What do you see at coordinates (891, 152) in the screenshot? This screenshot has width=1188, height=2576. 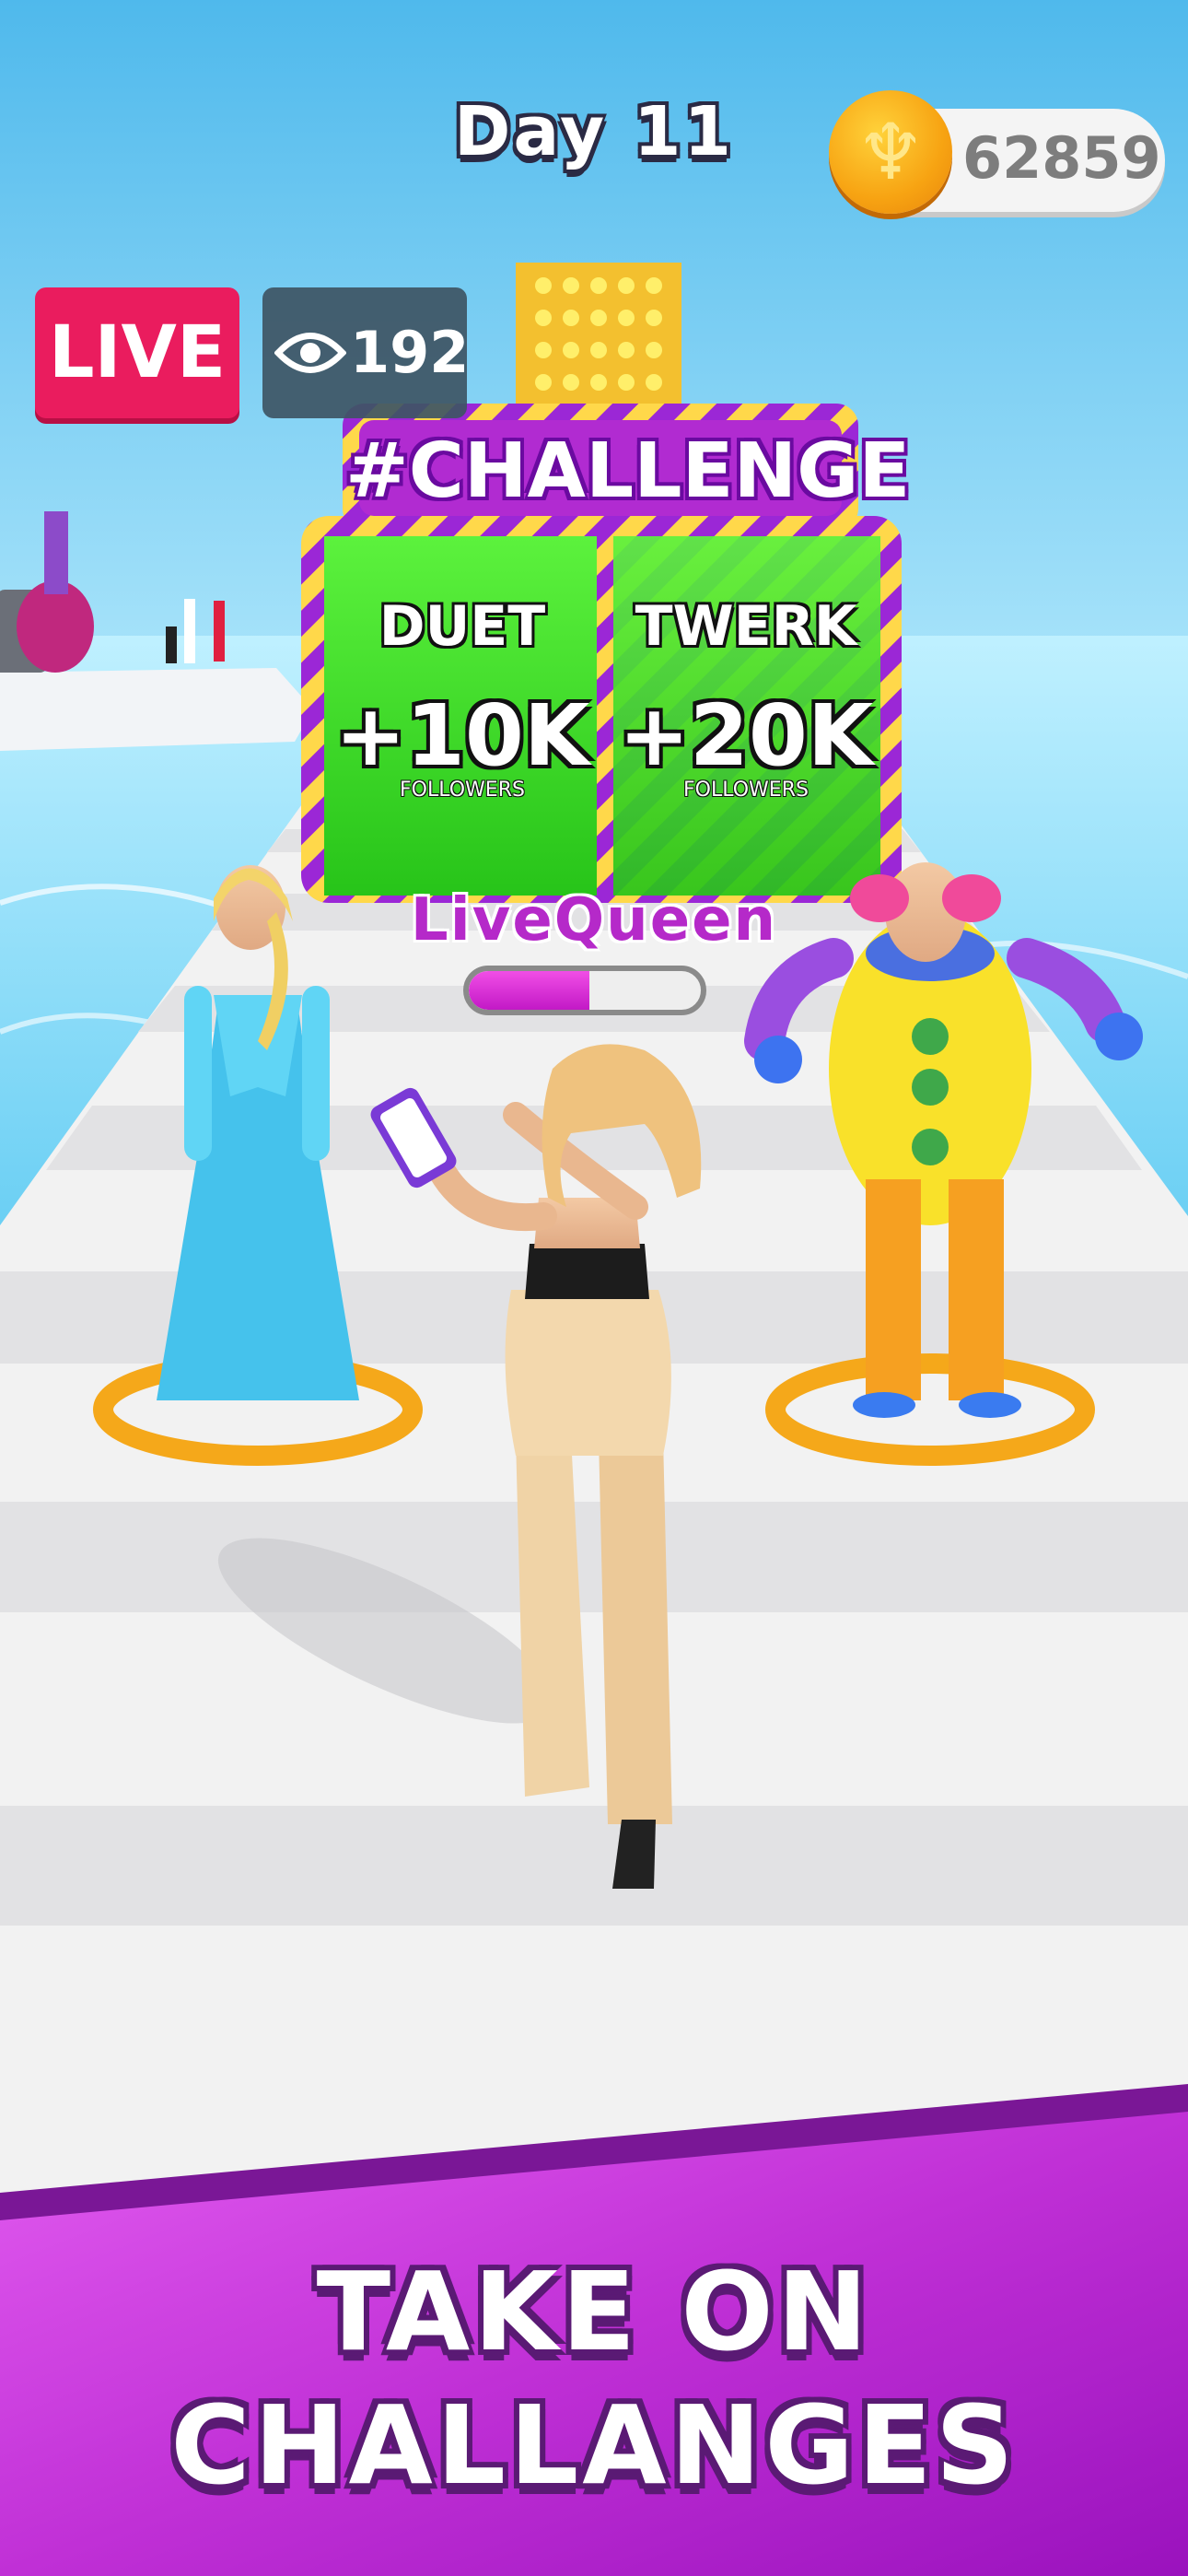 I see `coin-glyph: ♆` at bounding box center [891, 152].